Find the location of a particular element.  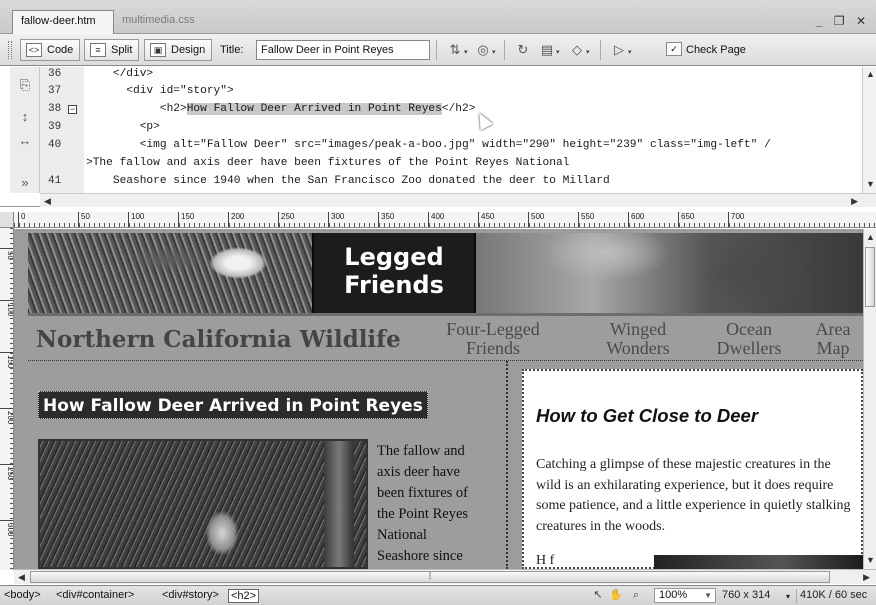

file-management-icon: ⇅ is located at coordinates (455, 50).